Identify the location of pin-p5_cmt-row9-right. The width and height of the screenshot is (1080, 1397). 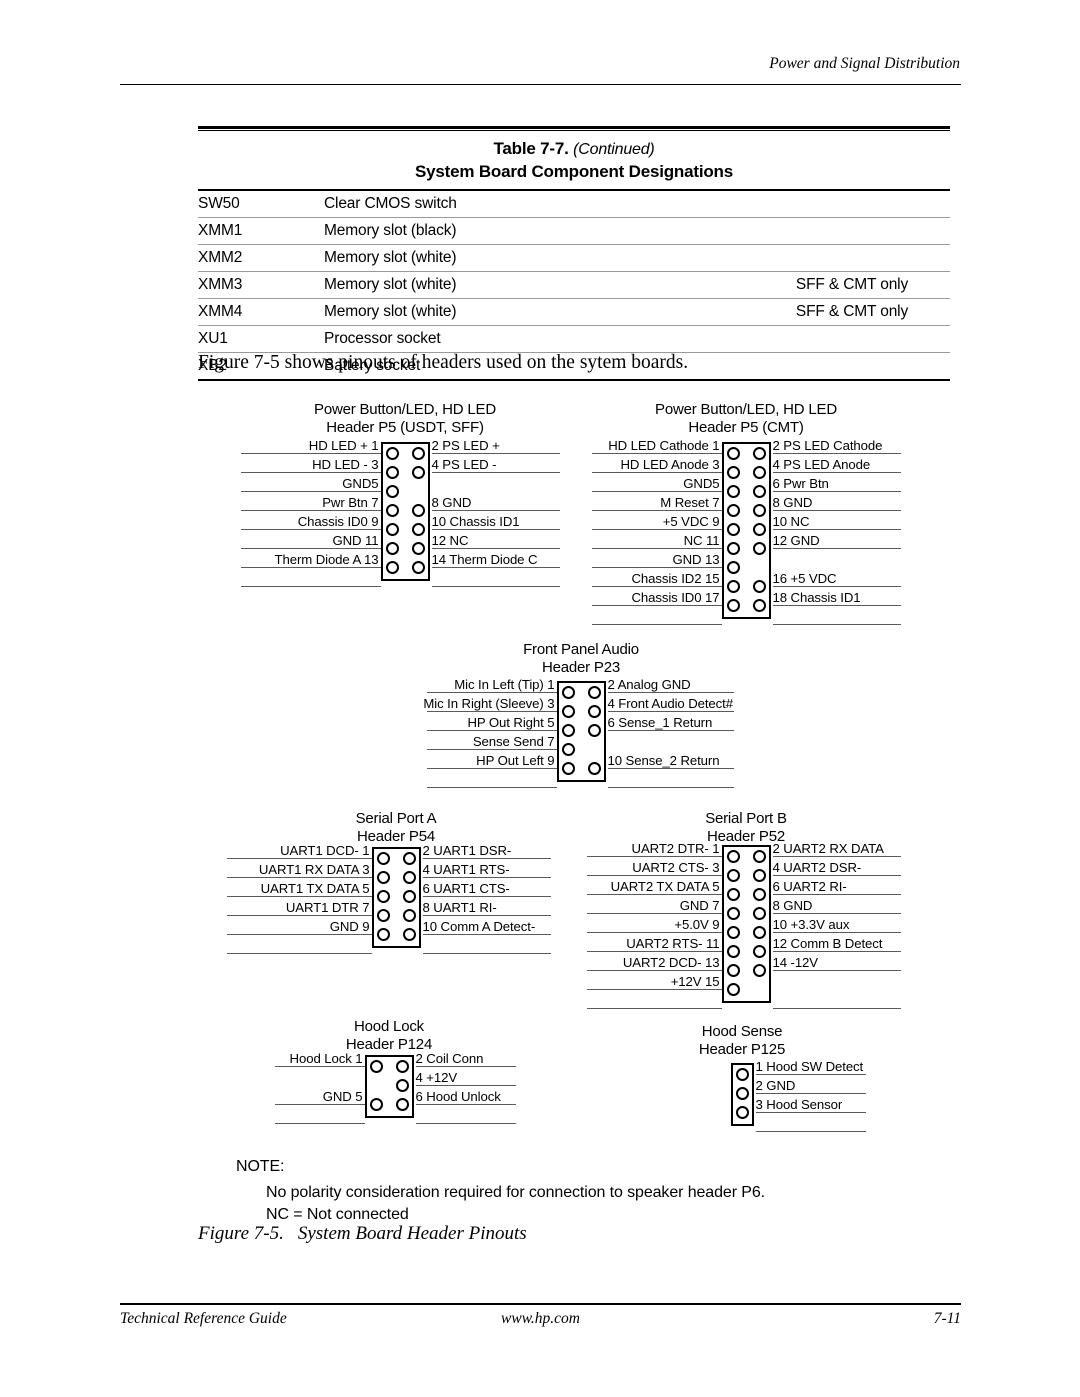
(759, 605).